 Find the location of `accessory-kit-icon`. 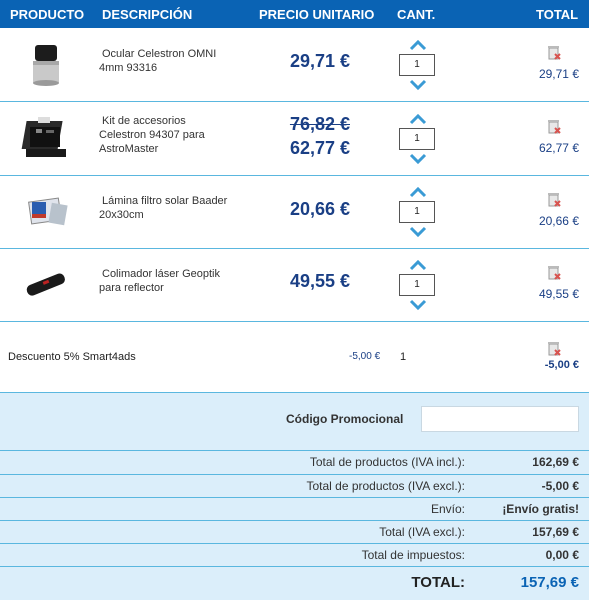

accessory-kit-icon is located at coordinates (46, 139).